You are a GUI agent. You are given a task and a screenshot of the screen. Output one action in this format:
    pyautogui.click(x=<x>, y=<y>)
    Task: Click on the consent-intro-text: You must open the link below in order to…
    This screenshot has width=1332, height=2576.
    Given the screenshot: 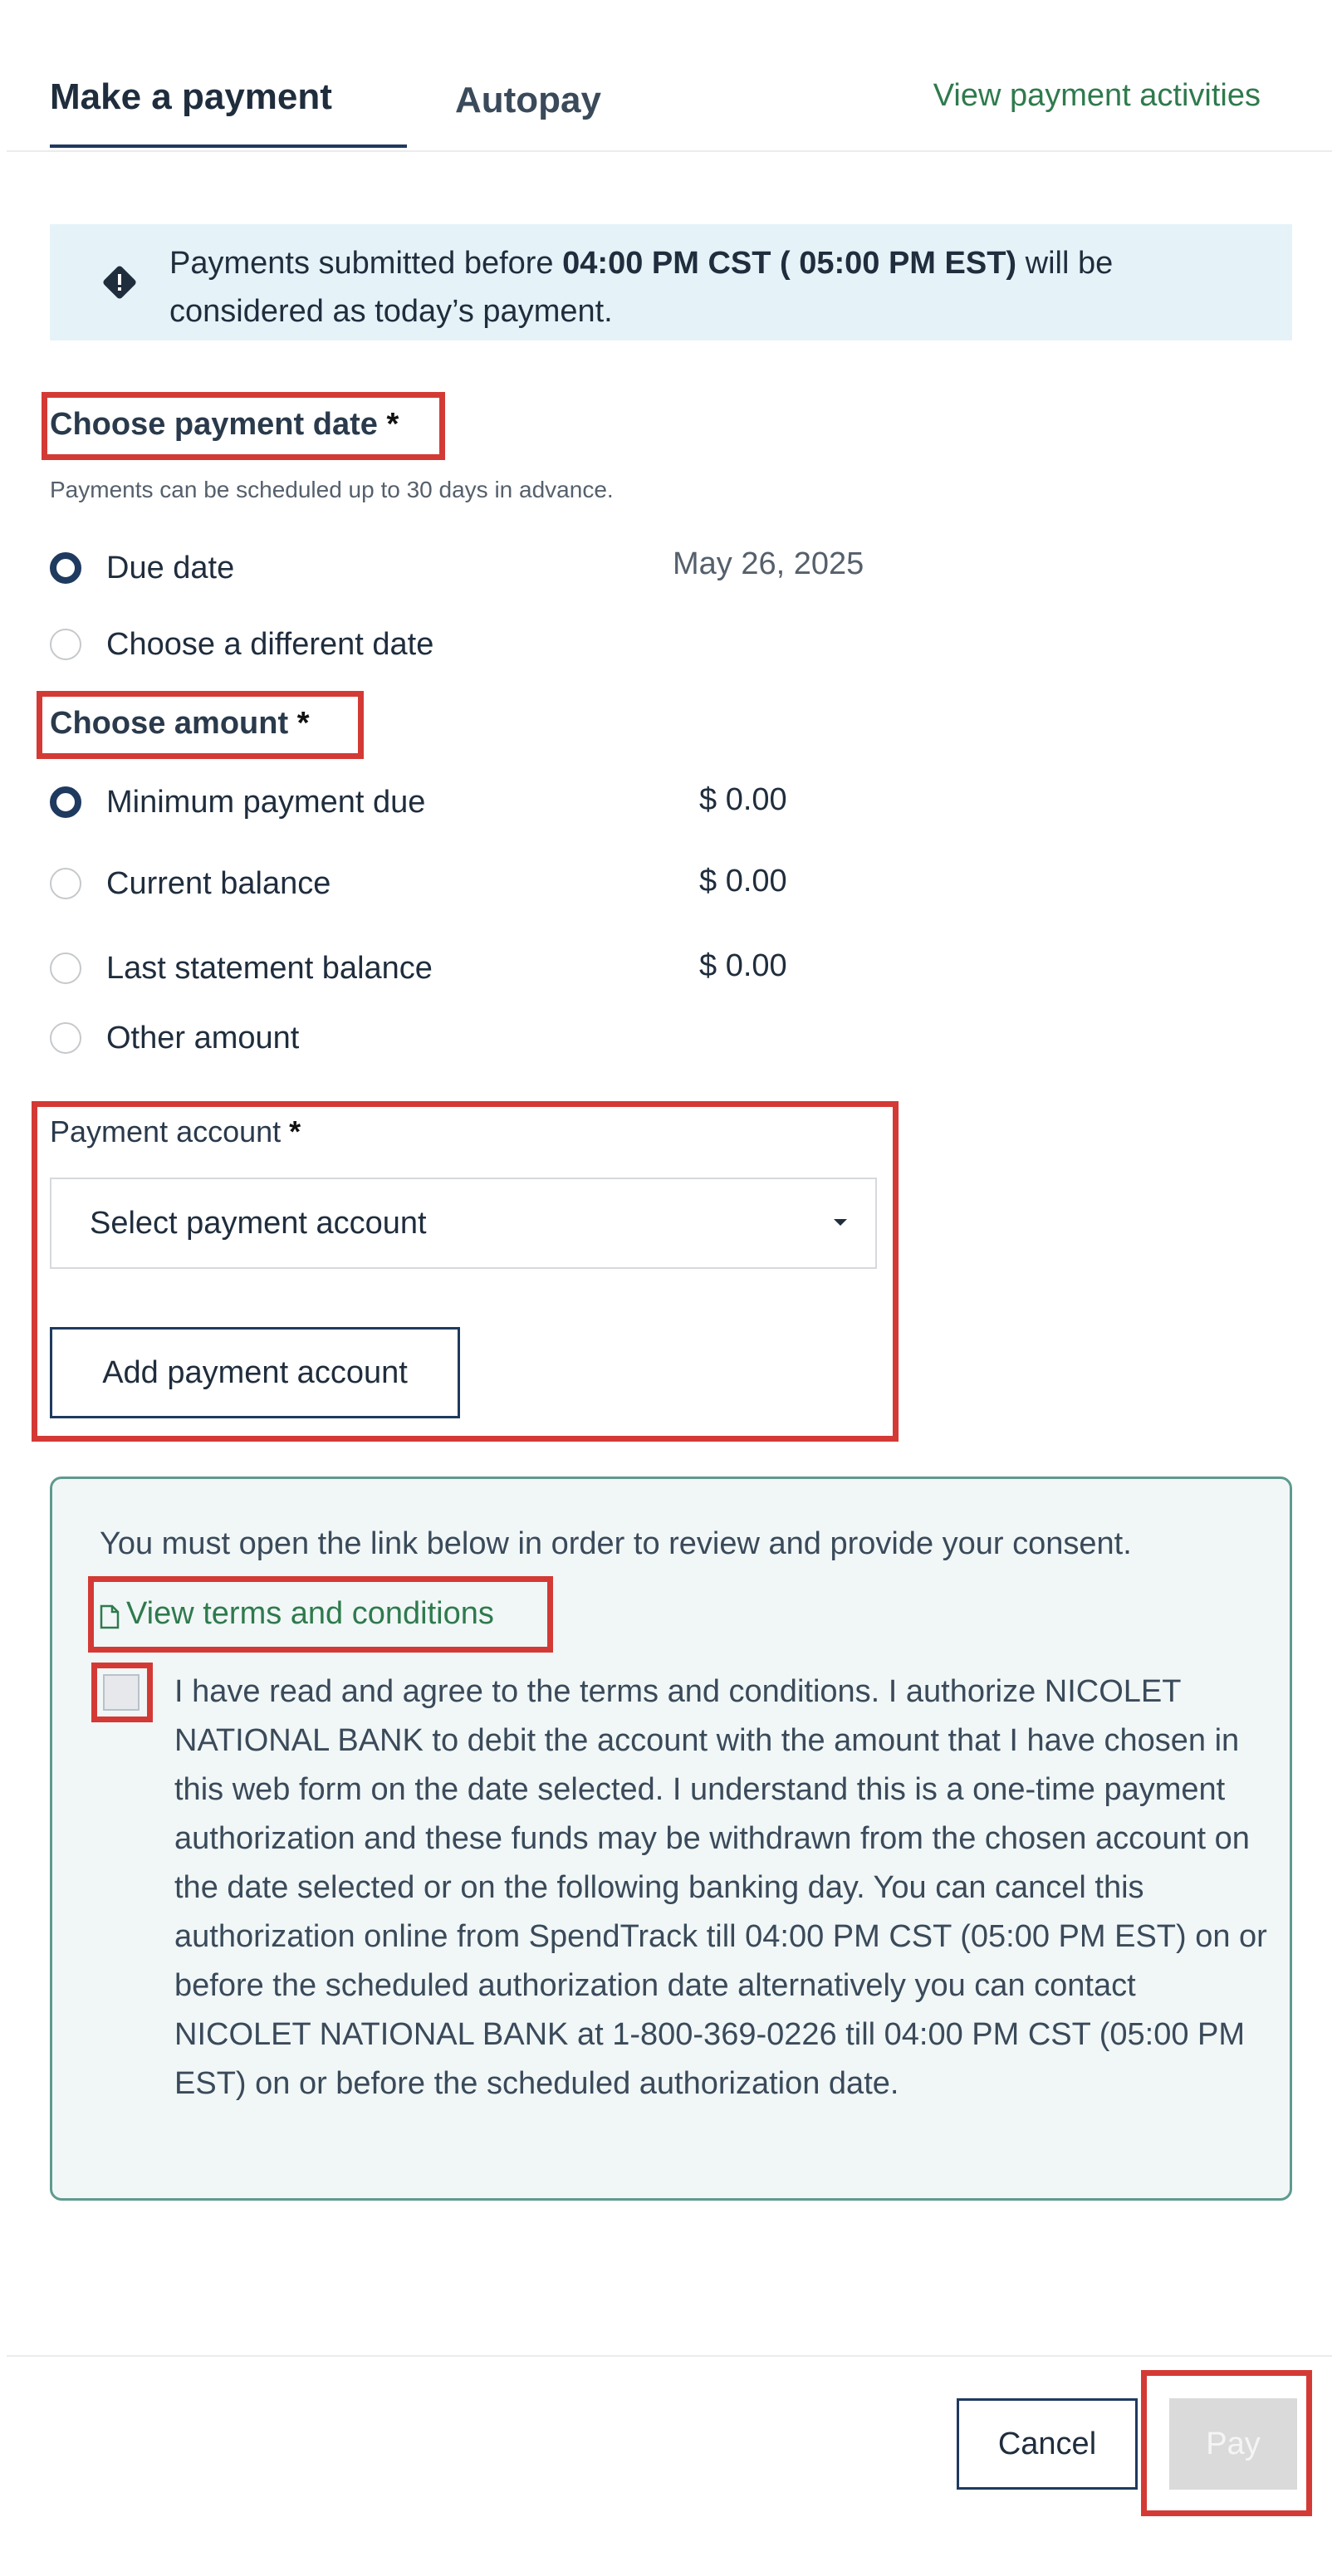 What is the action you would take?
    pyautogui.click(x=616, y=1544)
    